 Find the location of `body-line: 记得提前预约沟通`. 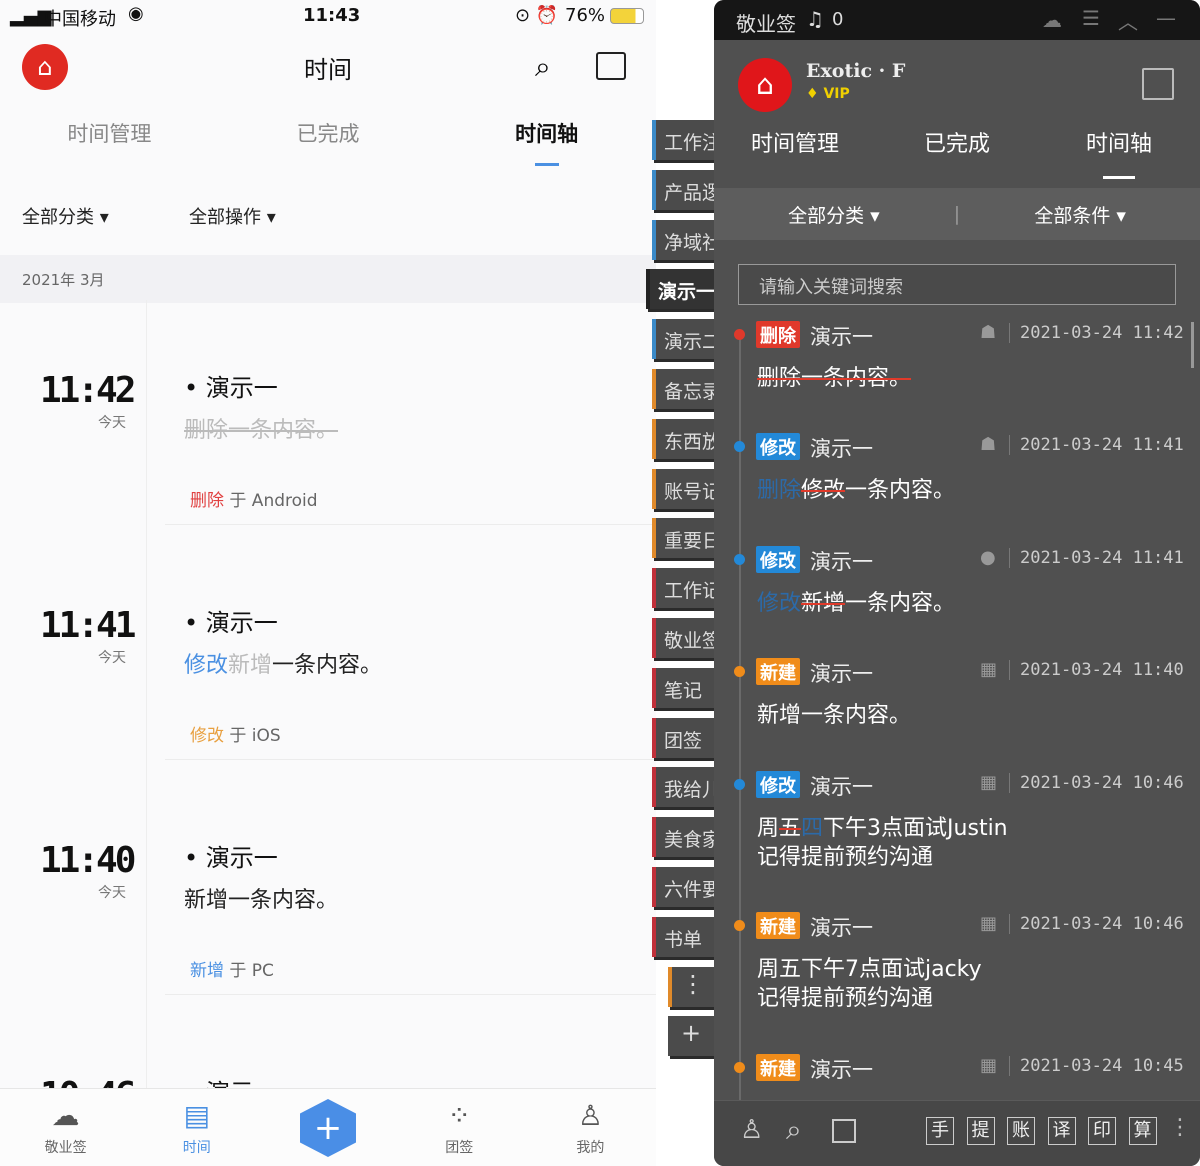

body-line: 记得提前预约沟通 is located at coordinates (869, 998).